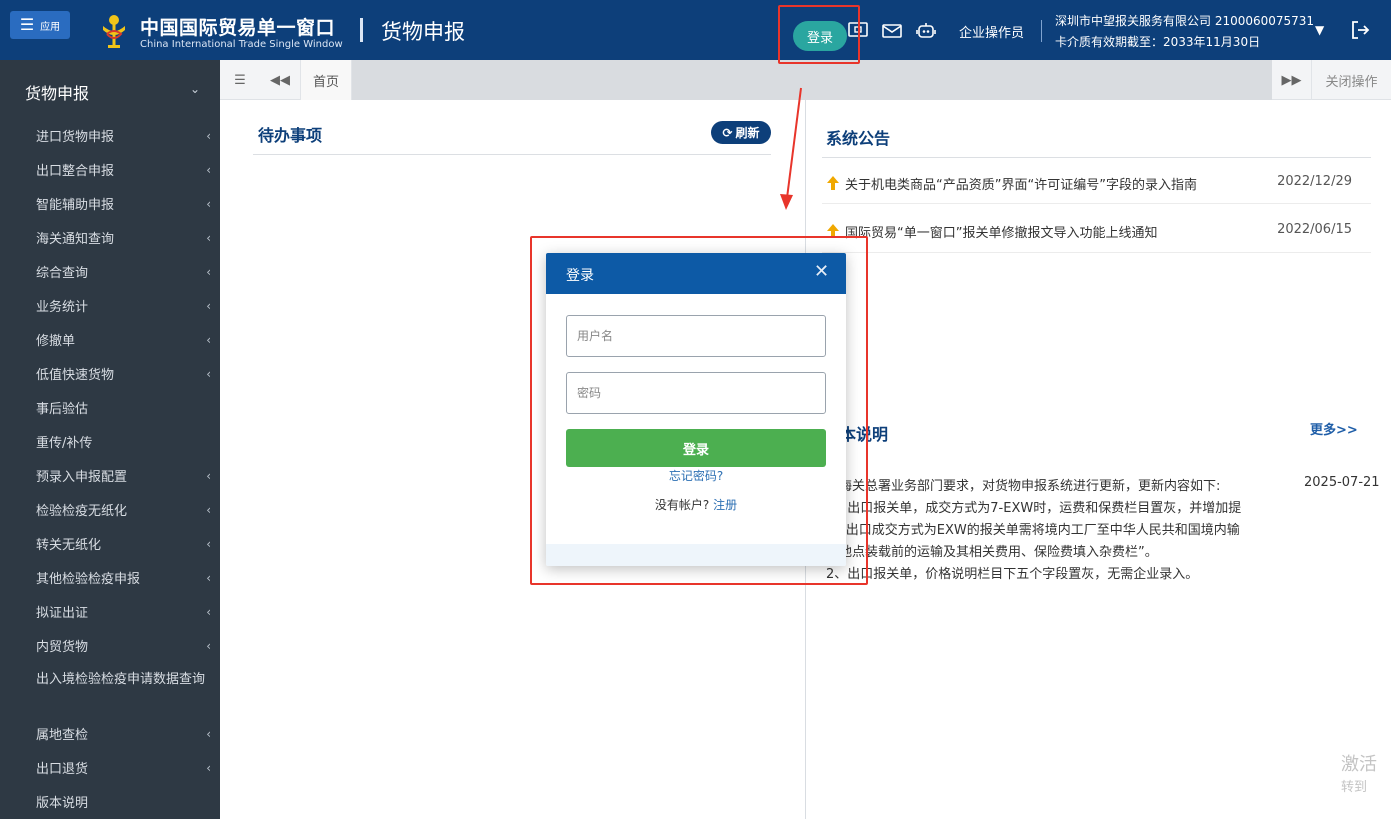 The width and height of the screenshot is (1391, 819). Describe the element at coordinates (238, 28) in the screenshot. I see `logo-title-cn: 中国国际贸易单一窗口` at that location.